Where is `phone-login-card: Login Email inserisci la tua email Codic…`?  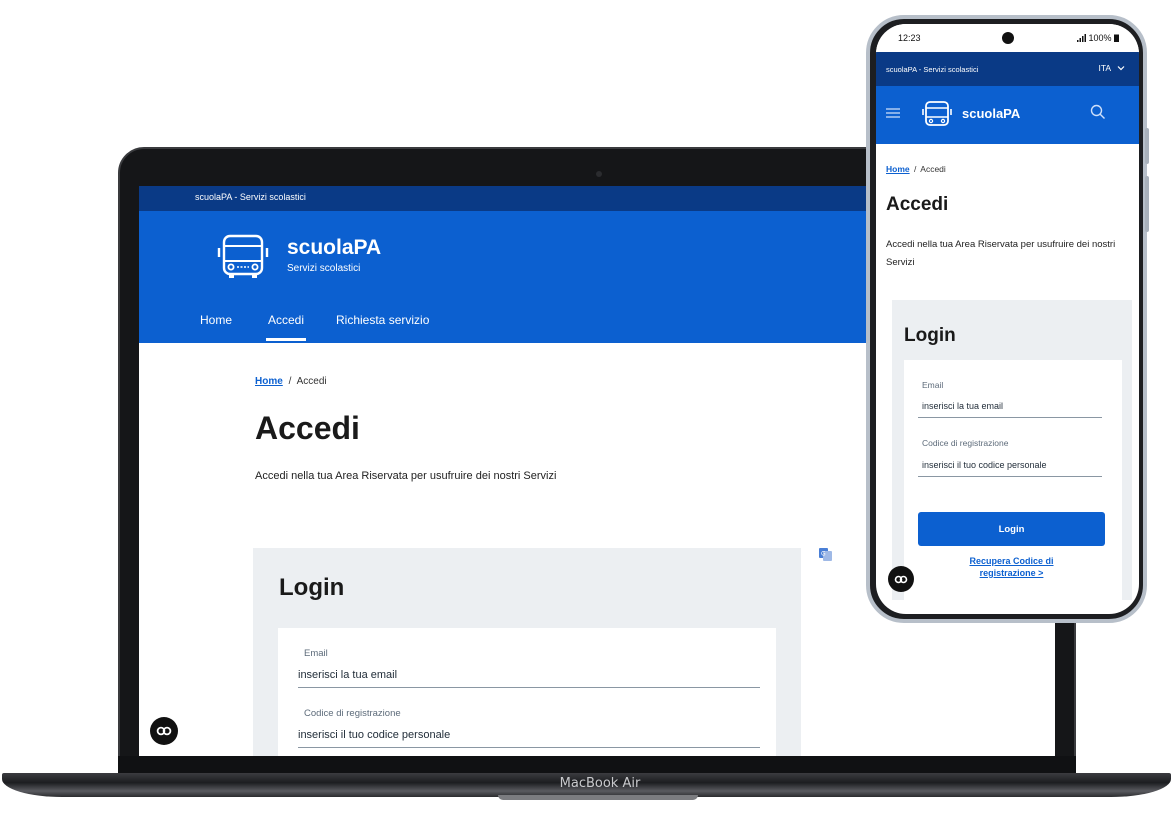 phone-login-card: Login Email inserisci la tua email Codic… is located at coordinates (1012, 450).